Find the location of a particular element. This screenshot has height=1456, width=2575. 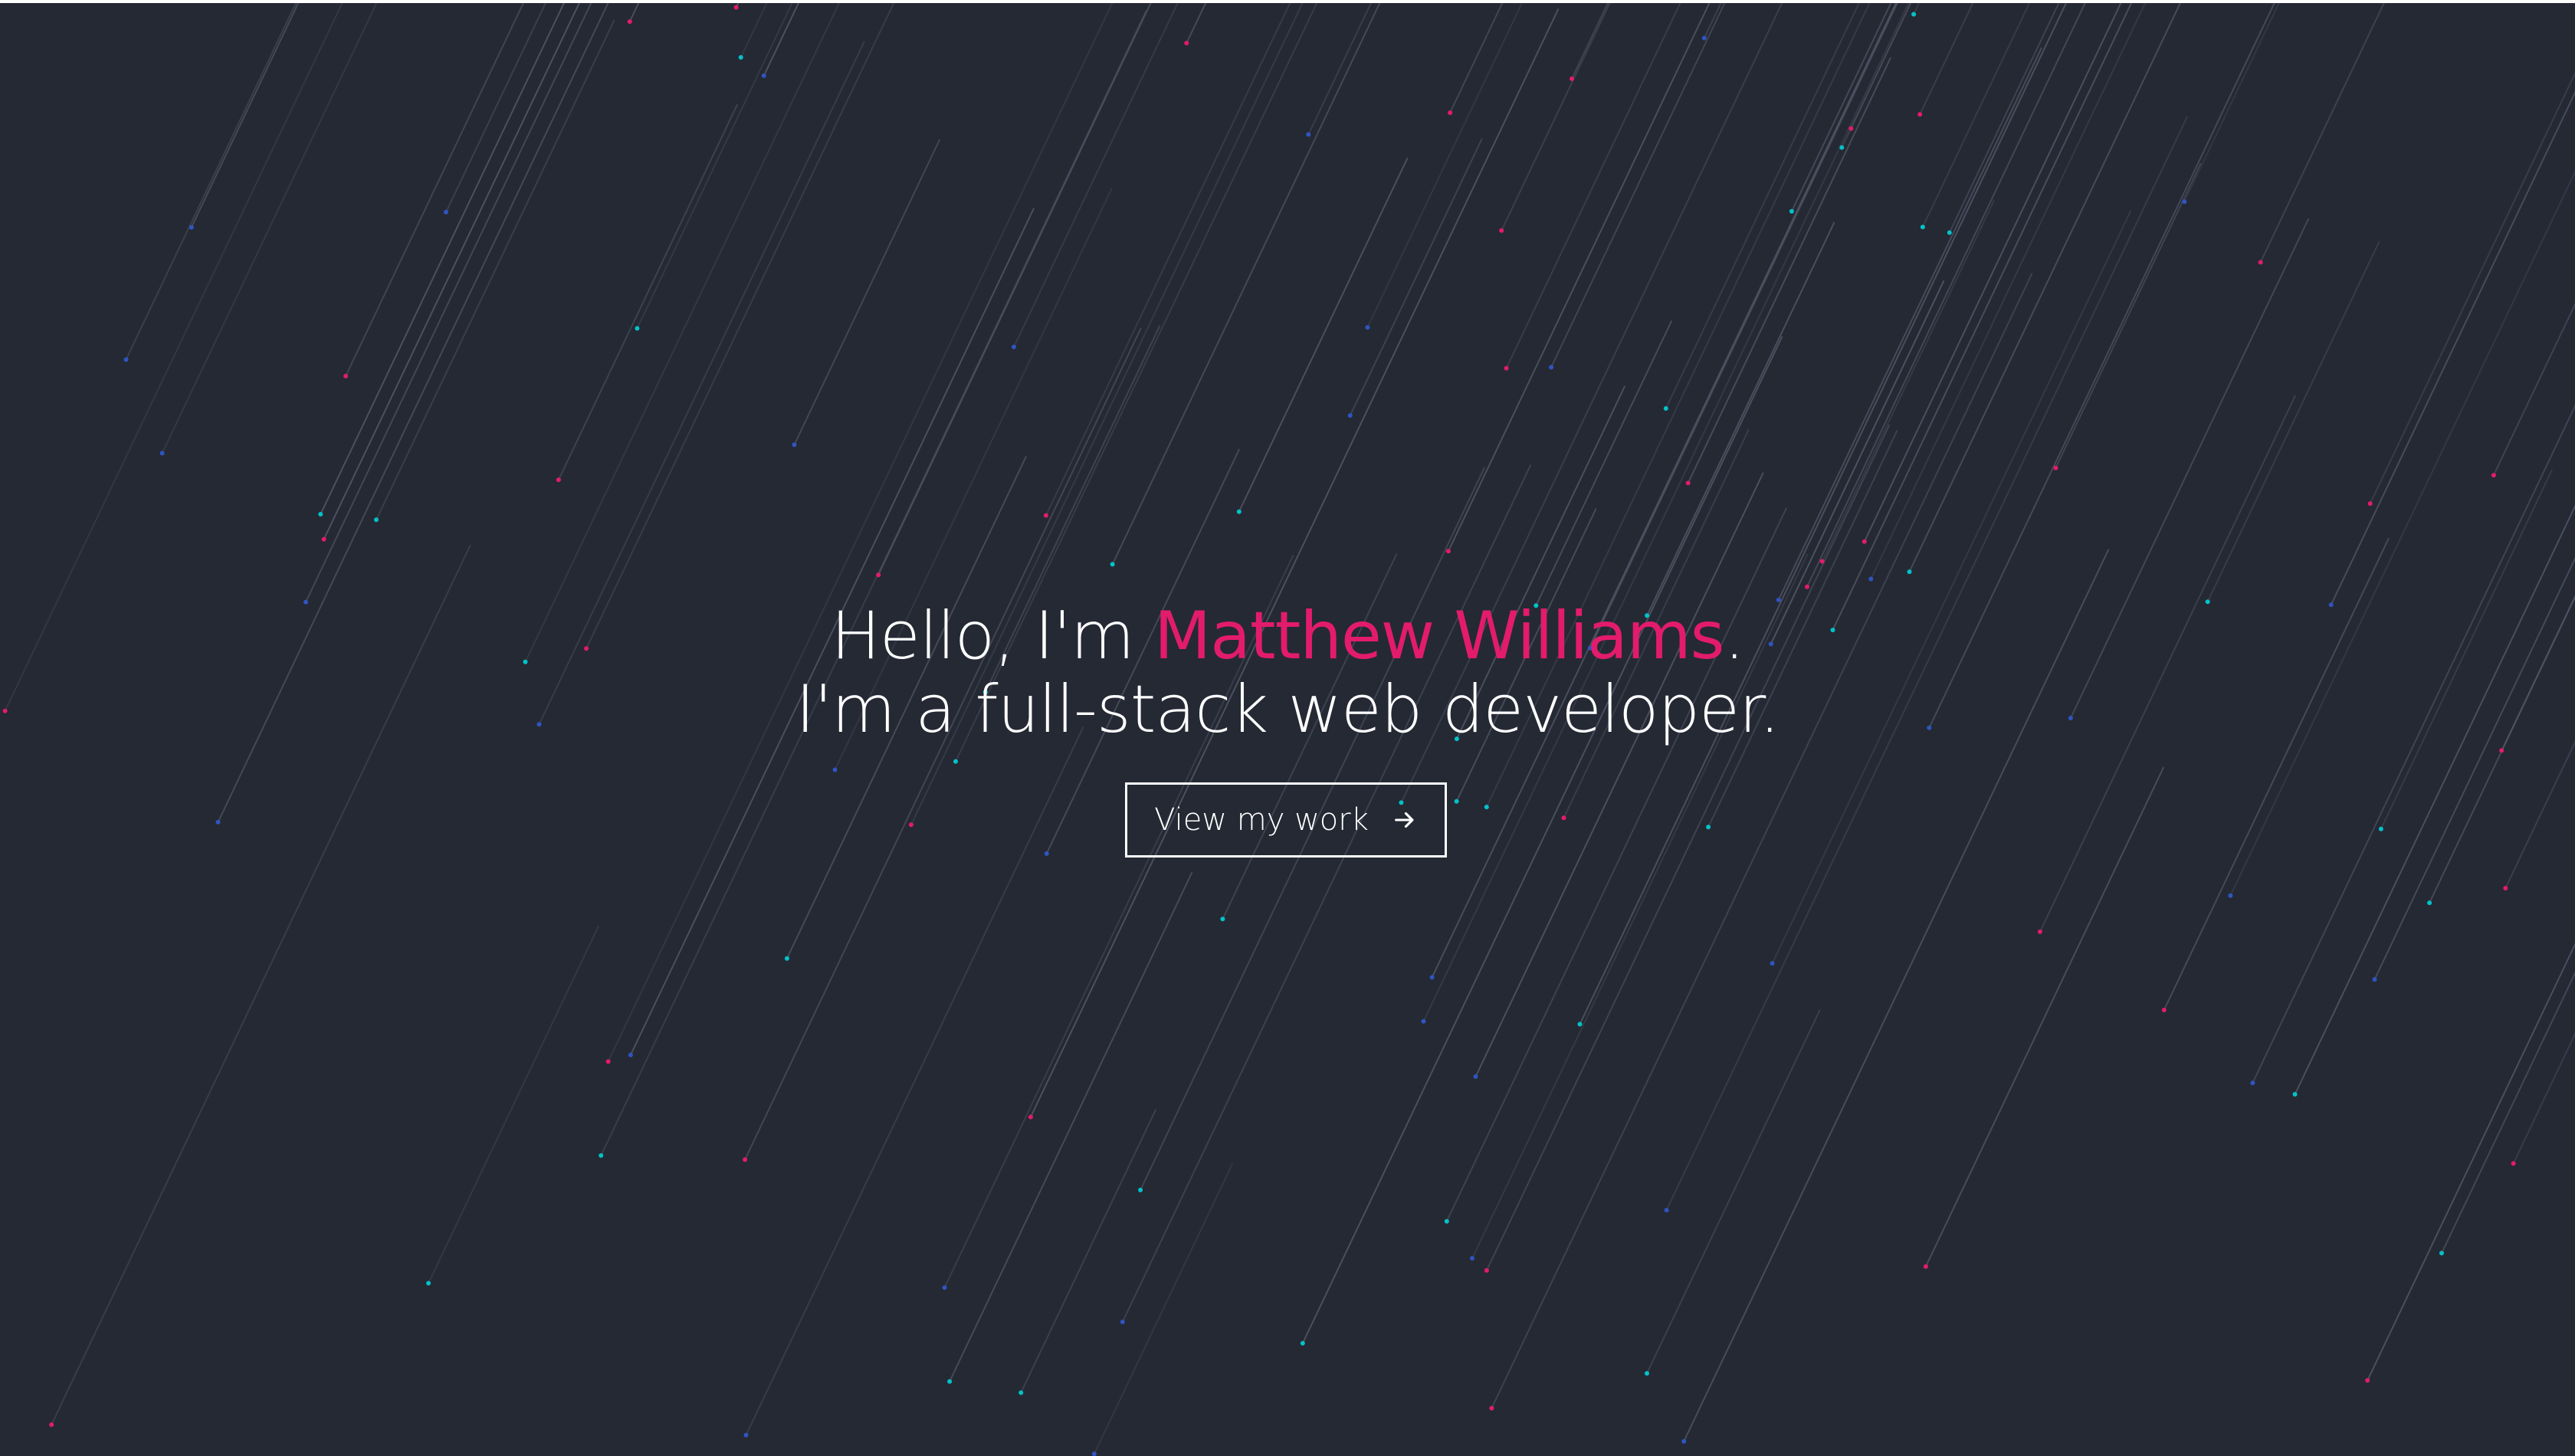

view-my-work-button: View my work is located at coordinates (1286, 820).